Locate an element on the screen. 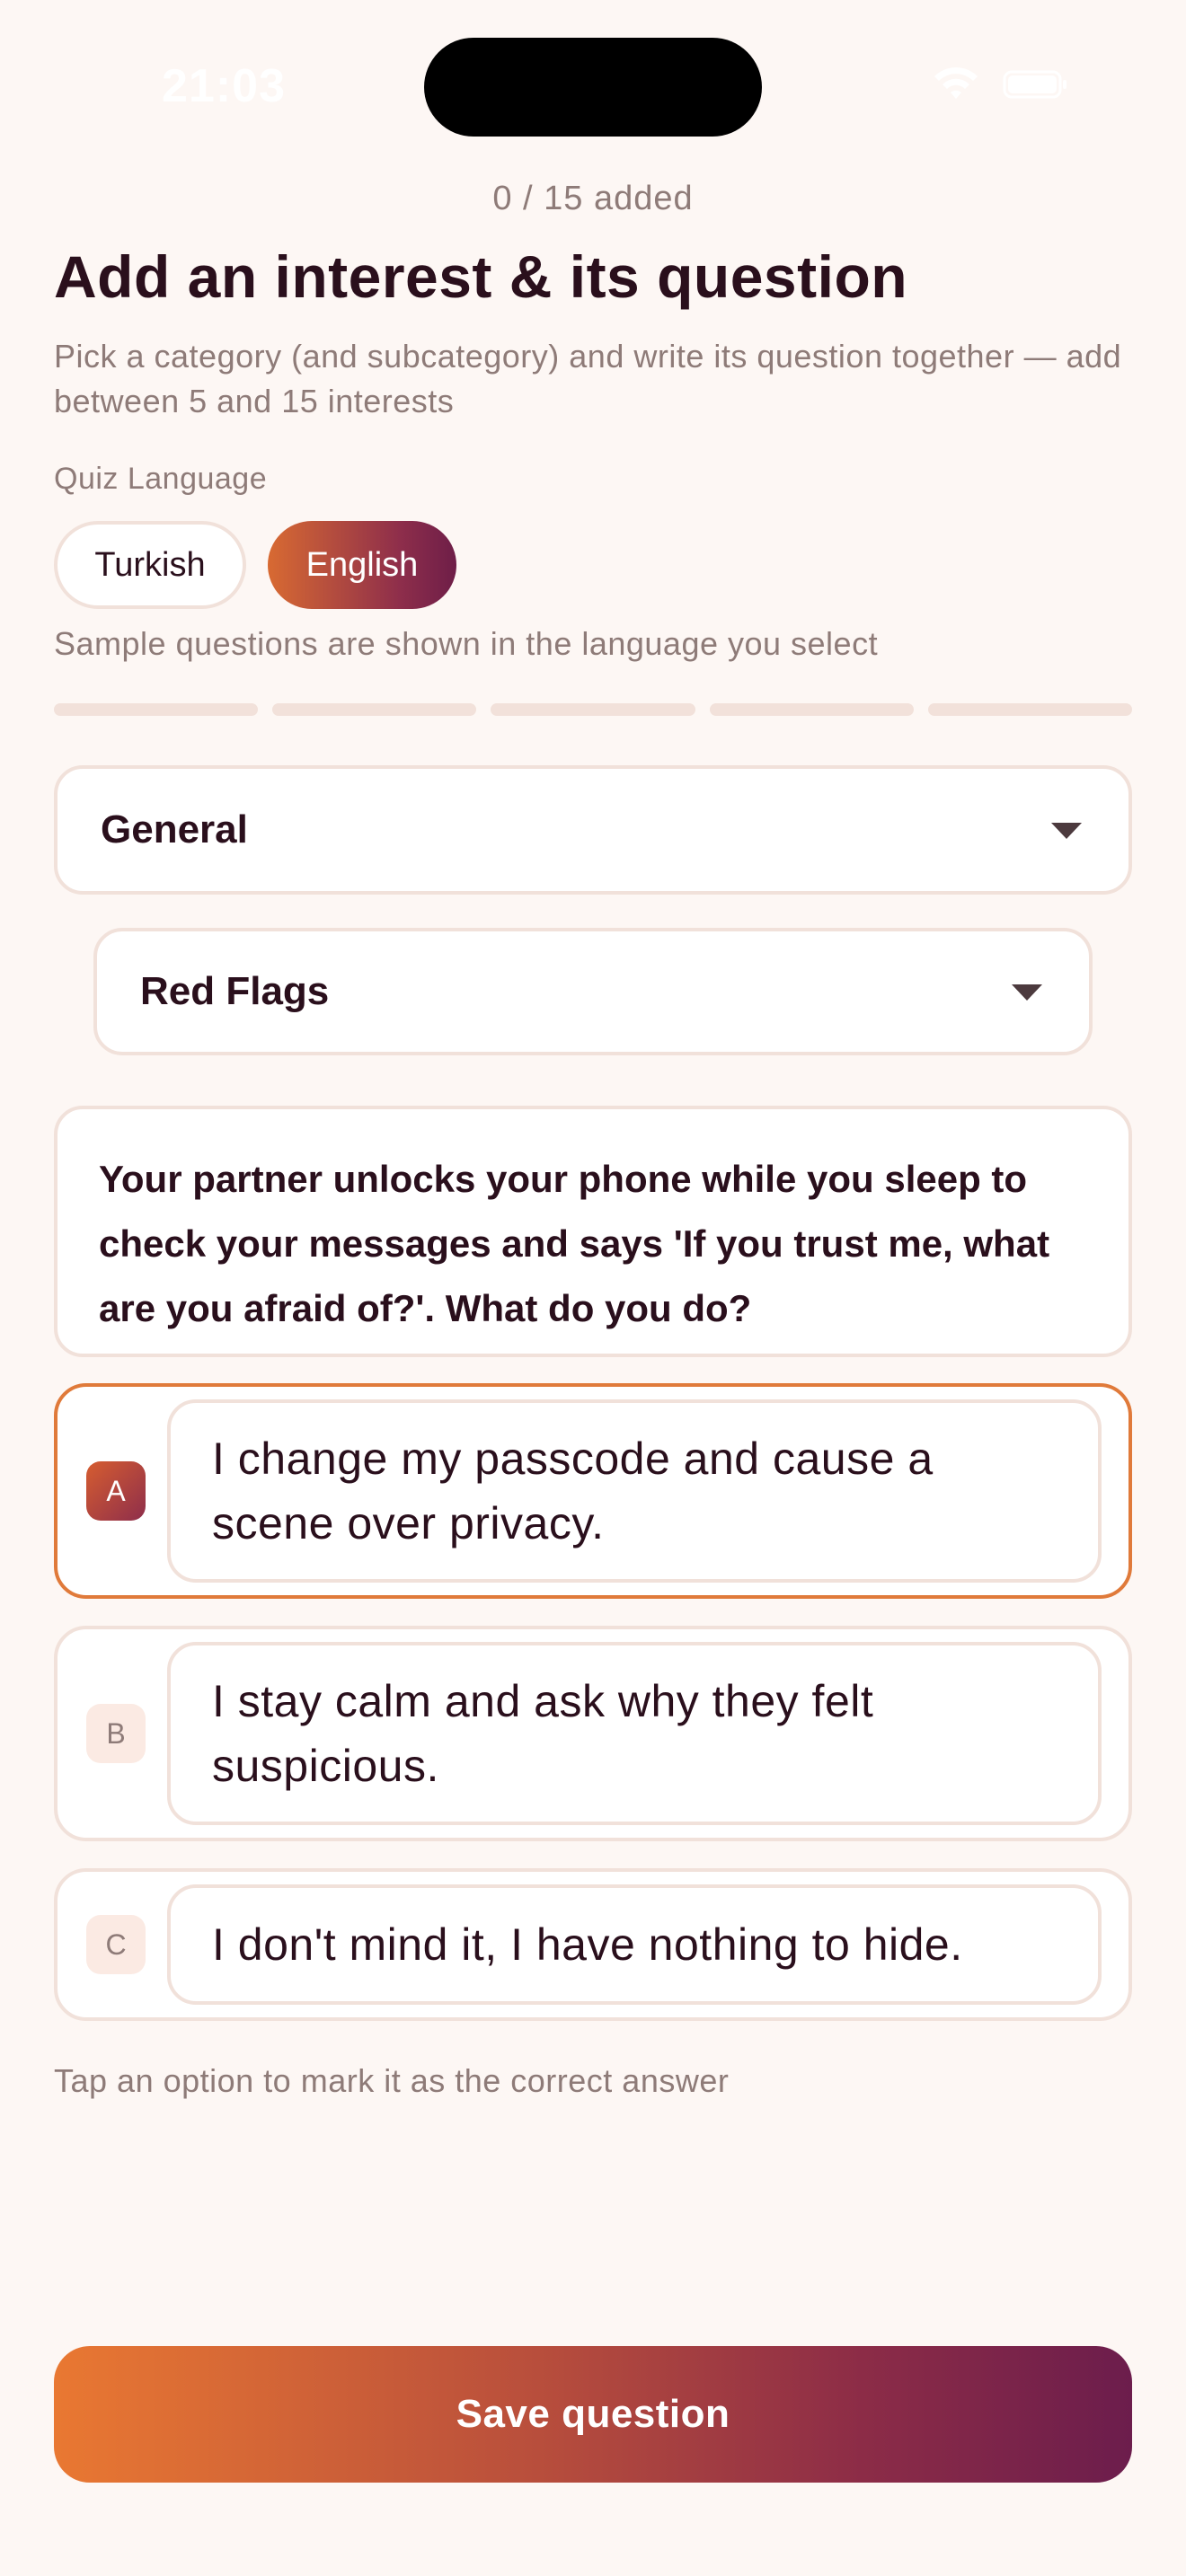  category-value: General is located at coordinates (174, 829).